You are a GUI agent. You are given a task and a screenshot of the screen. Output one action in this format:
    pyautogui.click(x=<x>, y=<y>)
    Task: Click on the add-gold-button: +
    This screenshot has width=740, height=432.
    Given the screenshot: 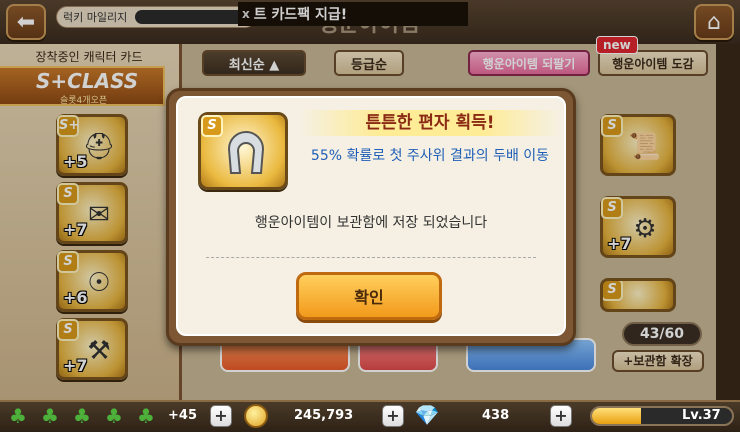 What is the action you would take?
    pyautogui.click(x=393, y=416)
    